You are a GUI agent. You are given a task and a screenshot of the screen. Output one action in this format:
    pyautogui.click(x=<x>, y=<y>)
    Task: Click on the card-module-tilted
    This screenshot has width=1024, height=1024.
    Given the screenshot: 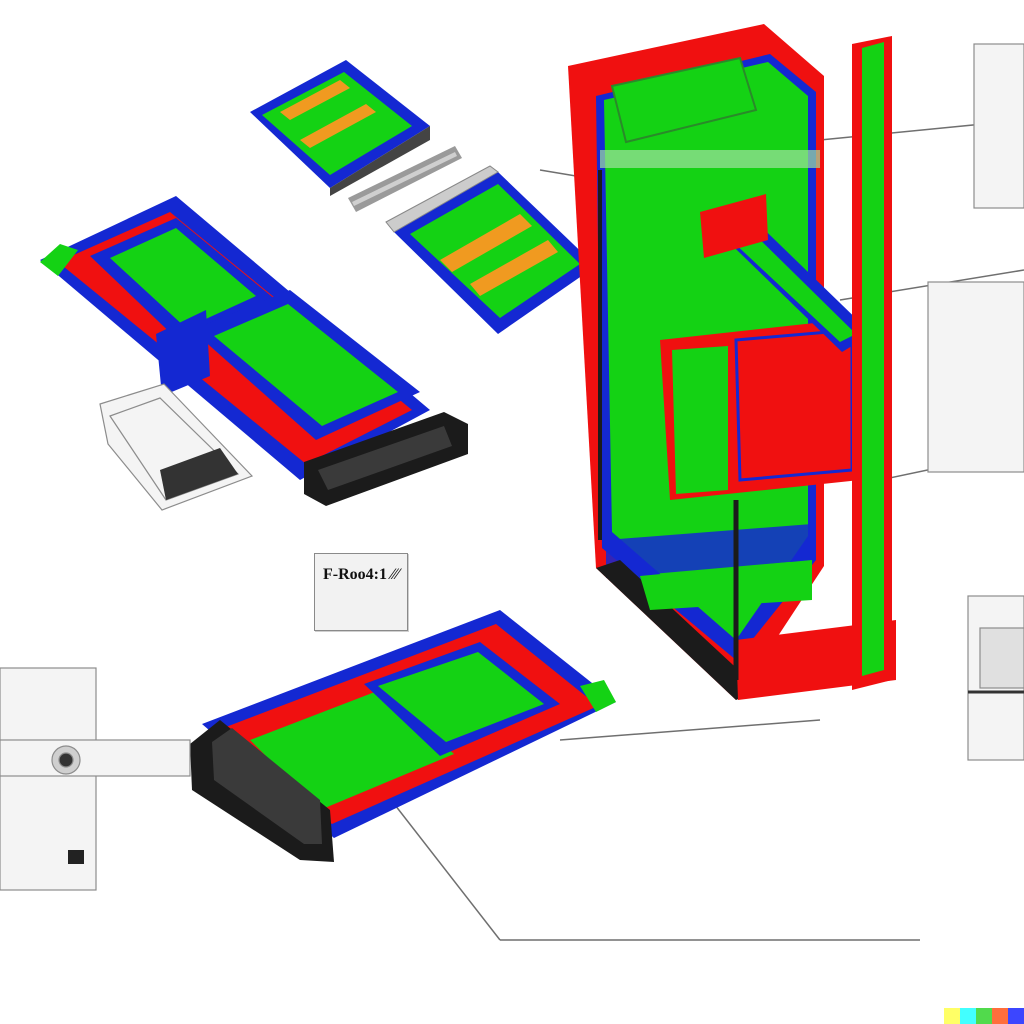 What is the action you would take?
    pyautogui.click(x=490, y=249)
    